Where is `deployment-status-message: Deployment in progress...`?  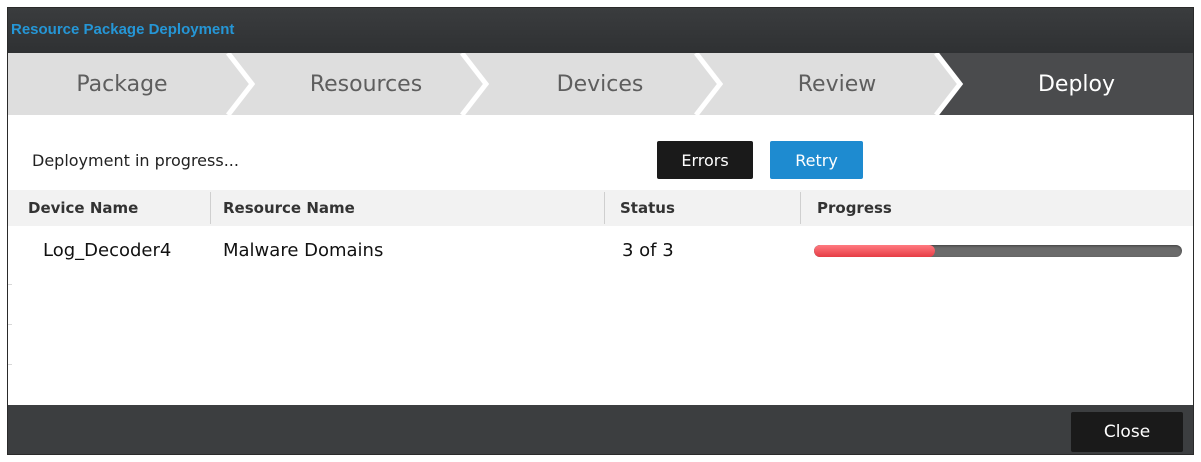
deployment-status-message: Deployment in progress... is located at coordinates (135, 160).